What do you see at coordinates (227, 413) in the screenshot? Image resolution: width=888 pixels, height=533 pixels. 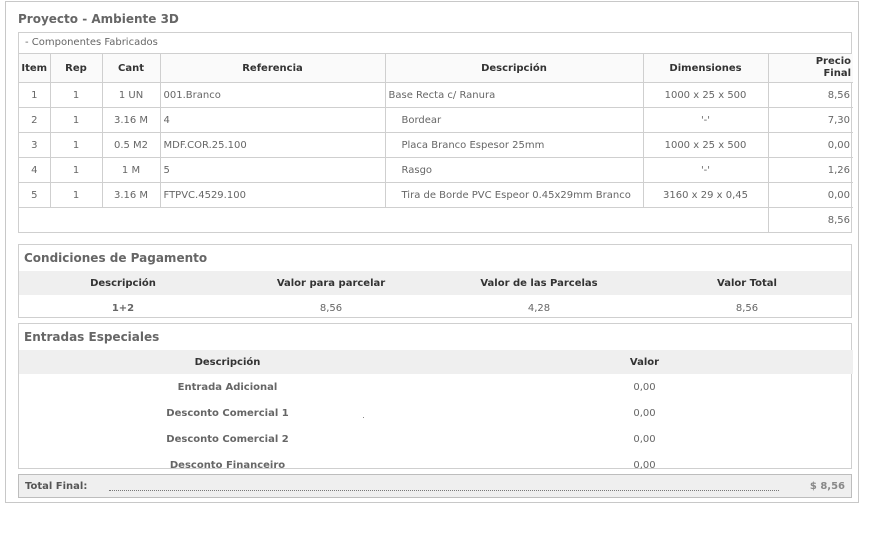 I see `special-desc: Desconto Comercial 1` at bounding box center [227, 413].